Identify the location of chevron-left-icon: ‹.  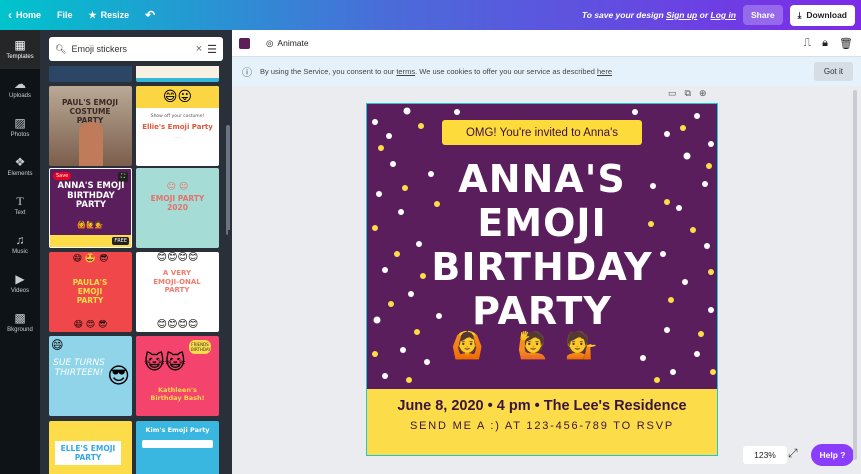
(10, 15).